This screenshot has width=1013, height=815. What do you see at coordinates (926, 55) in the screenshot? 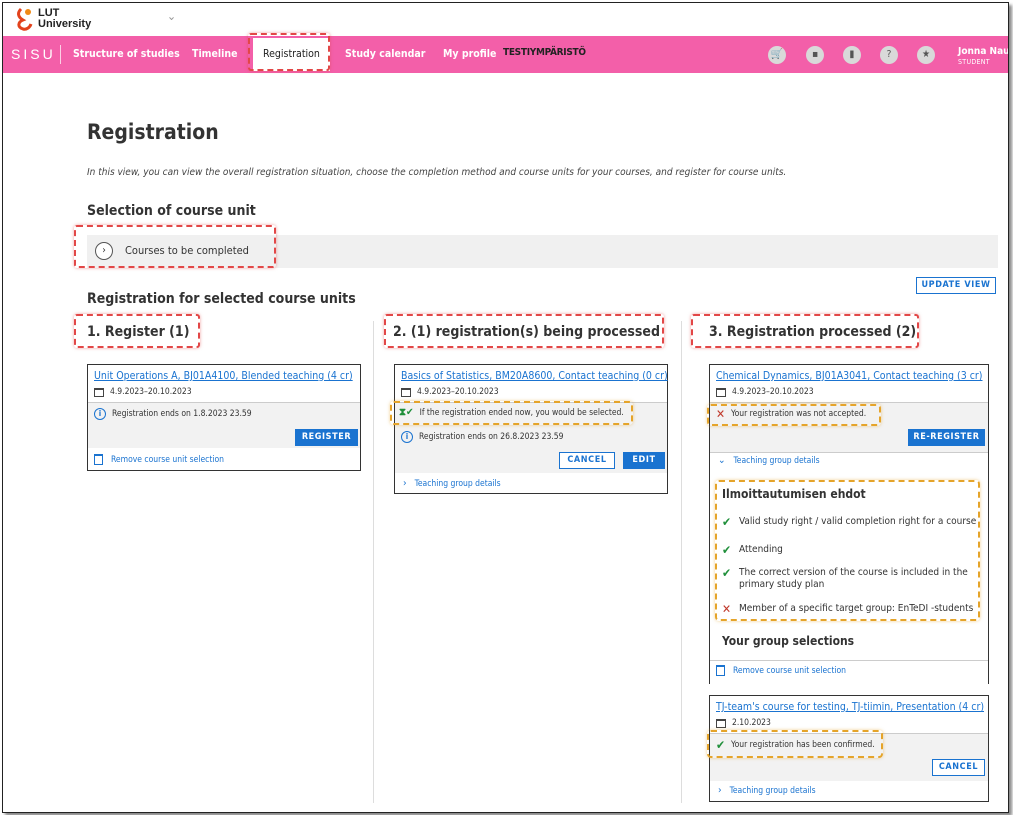
I see `favorites-icon: ★` at bounding box center [926, 55].